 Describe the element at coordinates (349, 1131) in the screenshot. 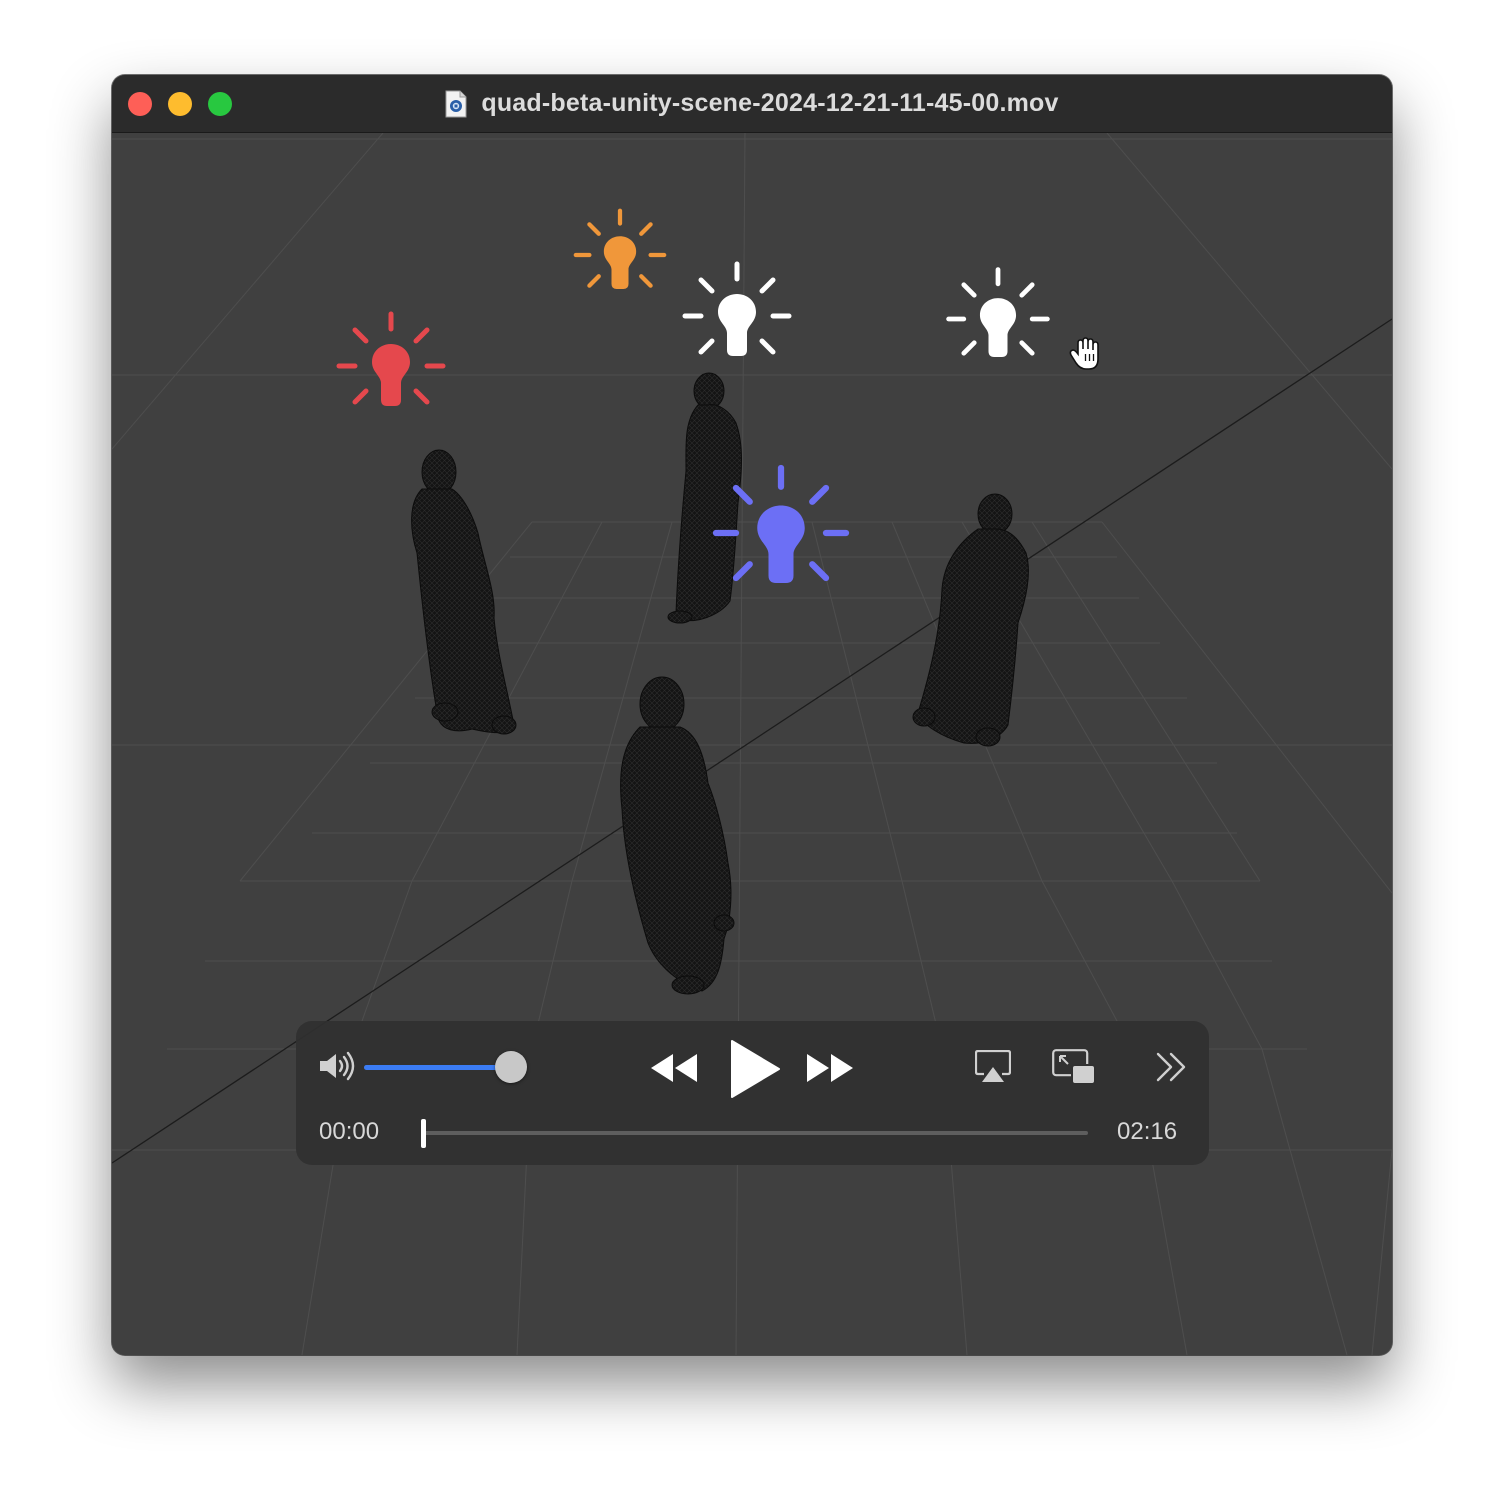

I see `current-time: 00:00` at that location.